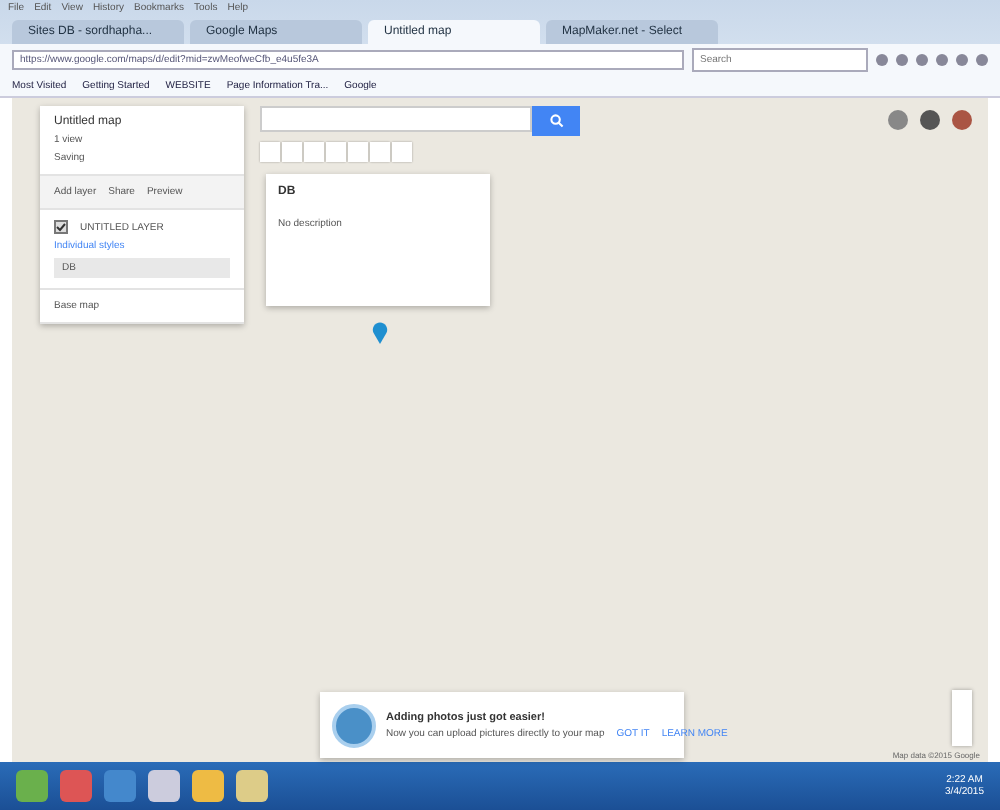 The height and width of the screenshot is (810, 1000). What do you see at coordinates (61, 227) in the screenshot?
I see `layer-checkbox` at bounding box center [61, 227].